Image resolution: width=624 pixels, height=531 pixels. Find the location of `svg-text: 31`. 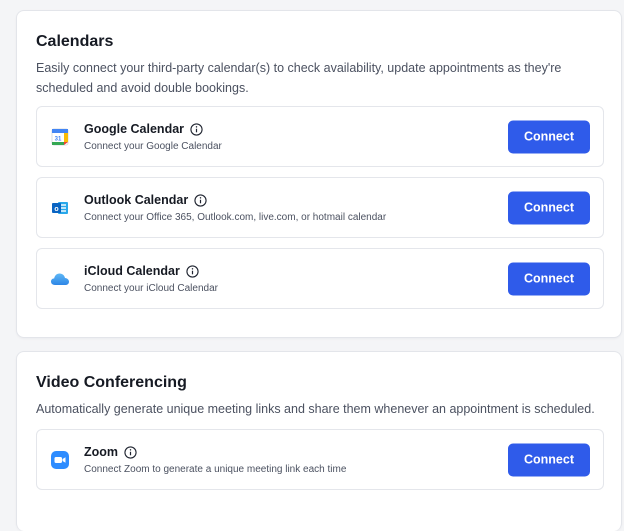

svg-text: 31 is located at coordinates (58, 139).